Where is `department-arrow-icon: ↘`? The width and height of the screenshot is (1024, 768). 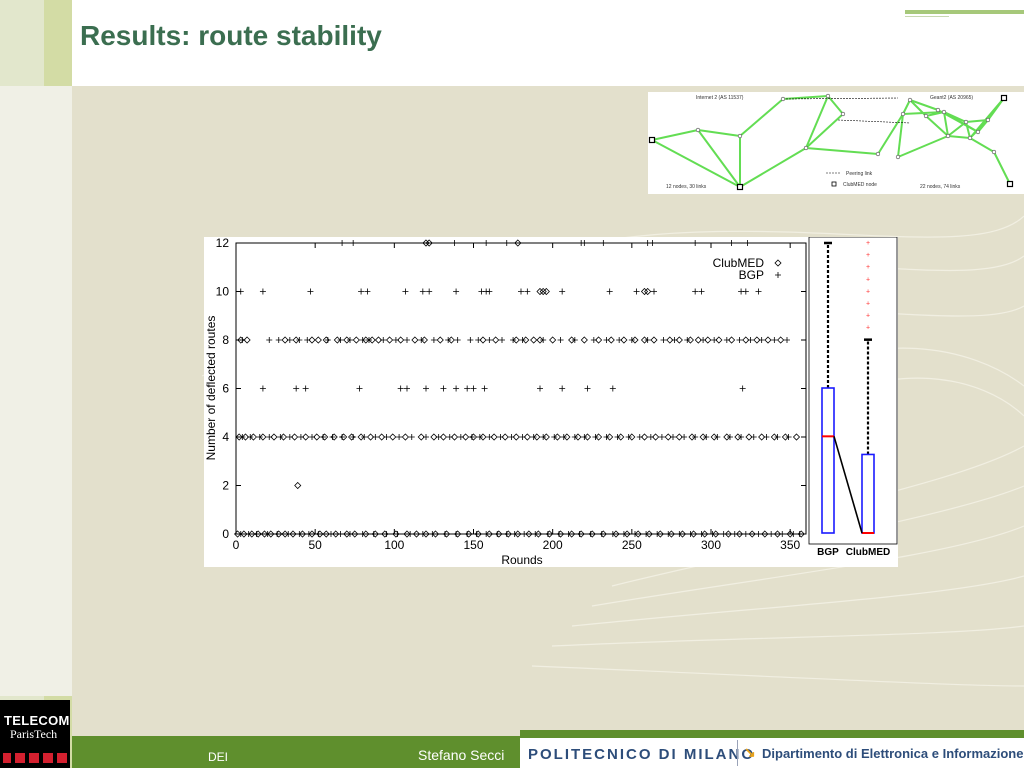
department-arrow-icon: ↘ is located at coordinates (750, 752).